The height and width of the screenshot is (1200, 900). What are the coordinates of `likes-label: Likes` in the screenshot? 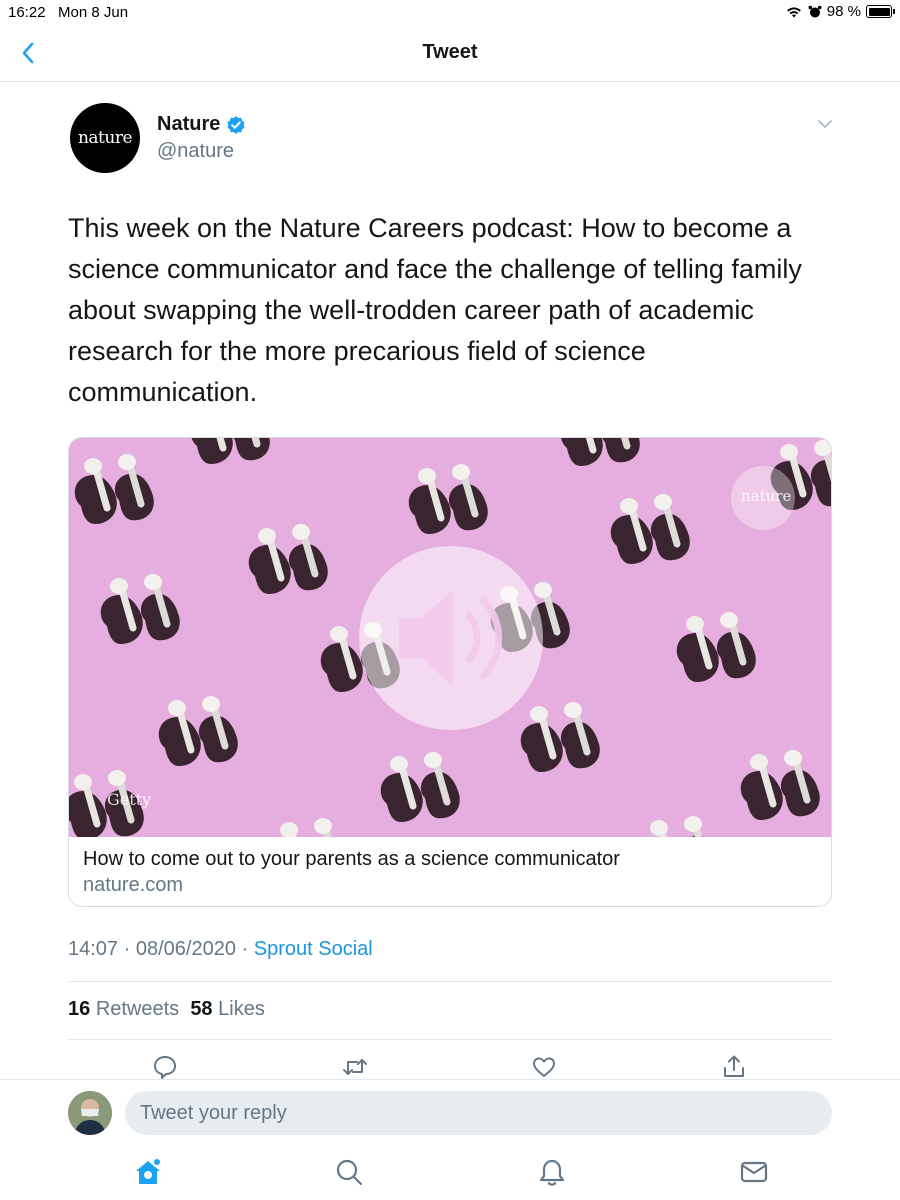 It's located at (241, 1009).